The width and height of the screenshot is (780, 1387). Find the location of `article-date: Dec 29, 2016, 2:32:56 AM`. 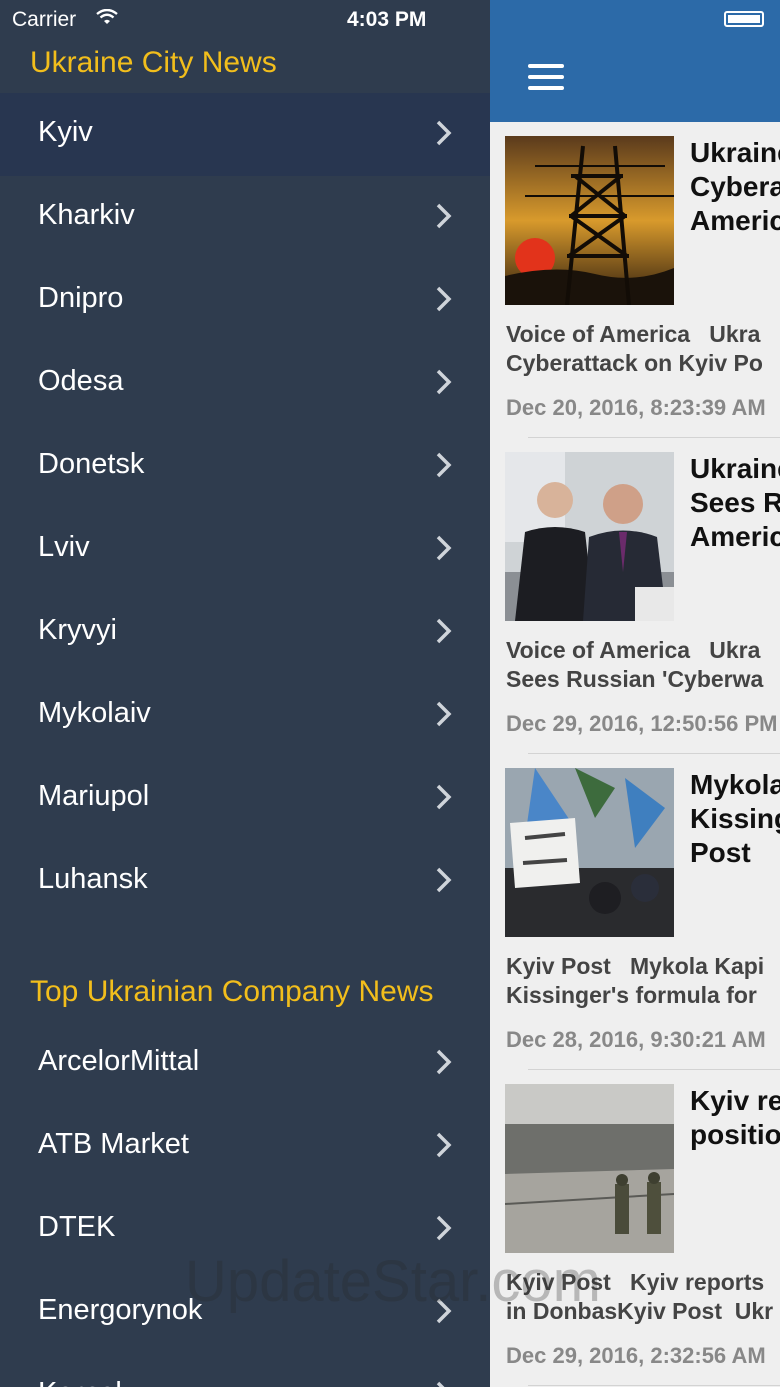

article-date: Dec 29, 2016, 2:32:56 AM is located at coordinates (636, 1355).